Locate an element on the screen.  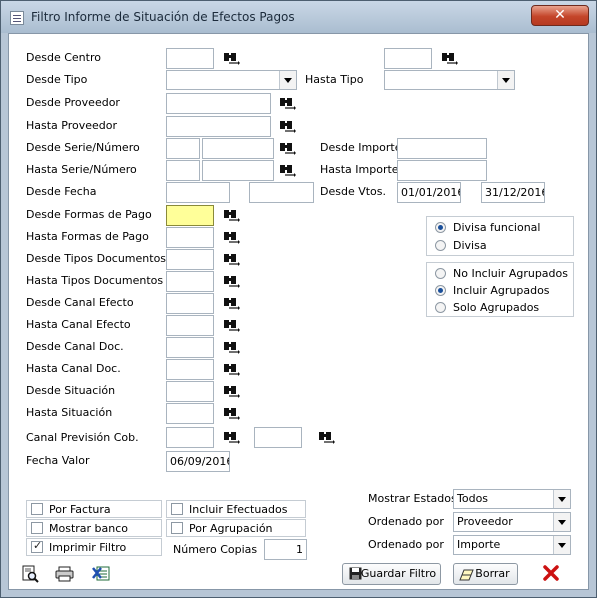
desde-formas-input is located at coordinates (190, 215).